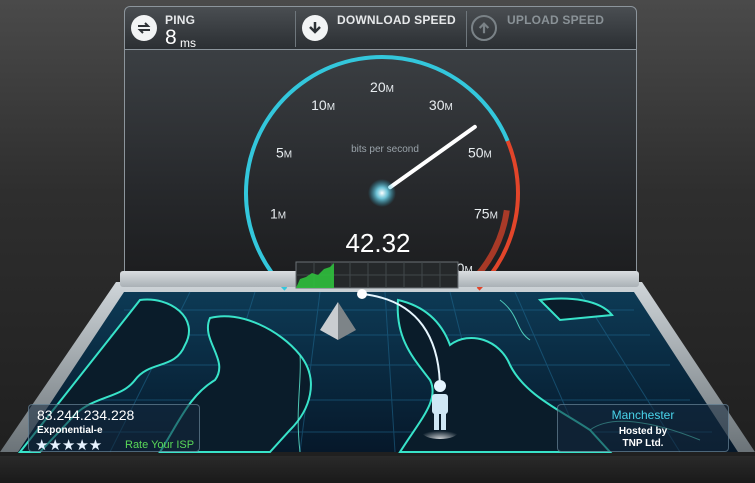 The height and width of the screenshot is (483, 755). Describe the element at coordinates (68, 445) in the screenshot. I see `isp-rating-stars: ★★★★★` at that location.